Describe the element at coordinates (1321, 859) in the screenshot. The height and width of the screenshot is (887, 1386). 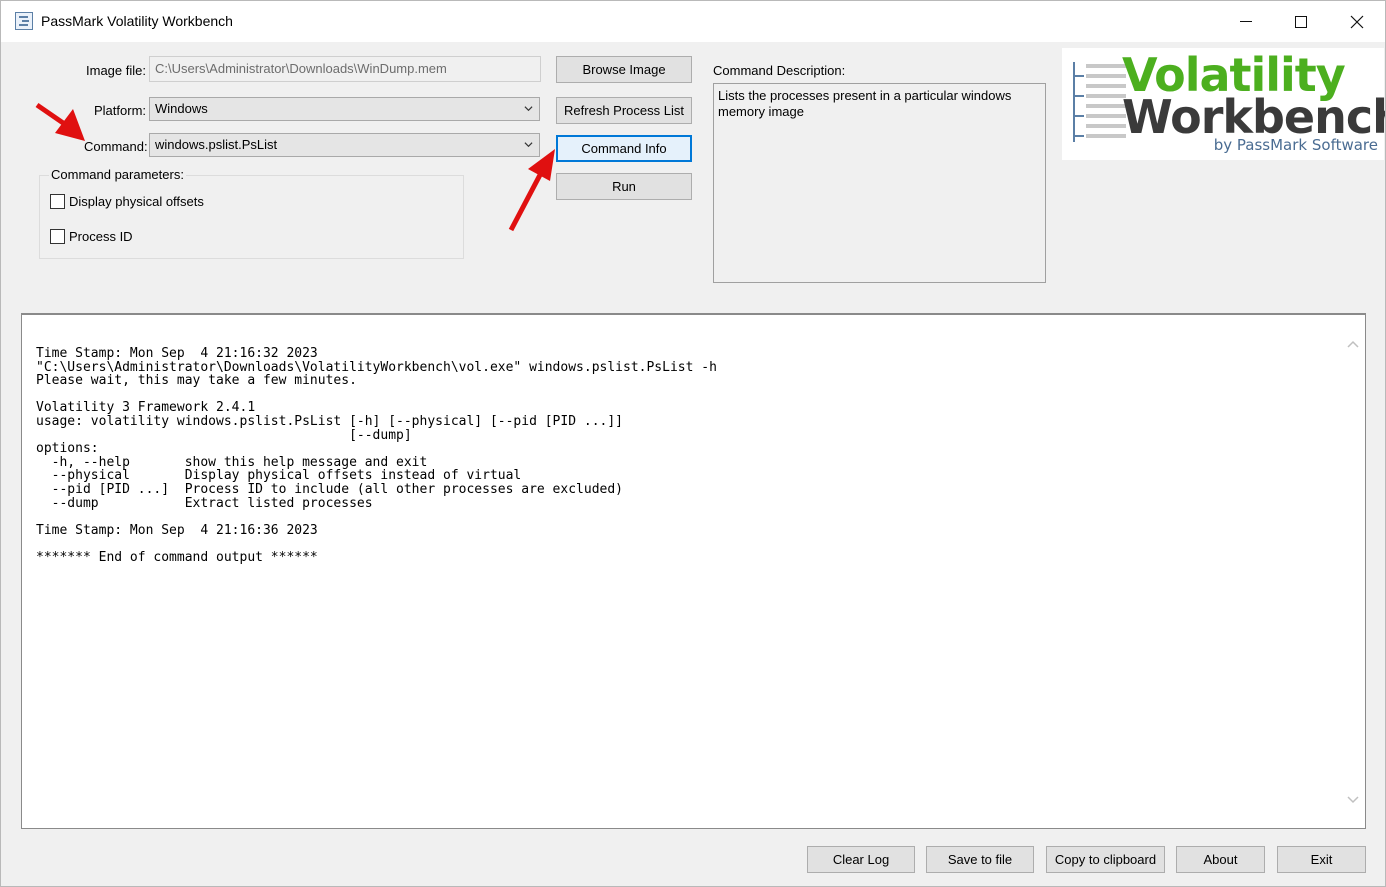
I see `exit-button: Exit` at that location.